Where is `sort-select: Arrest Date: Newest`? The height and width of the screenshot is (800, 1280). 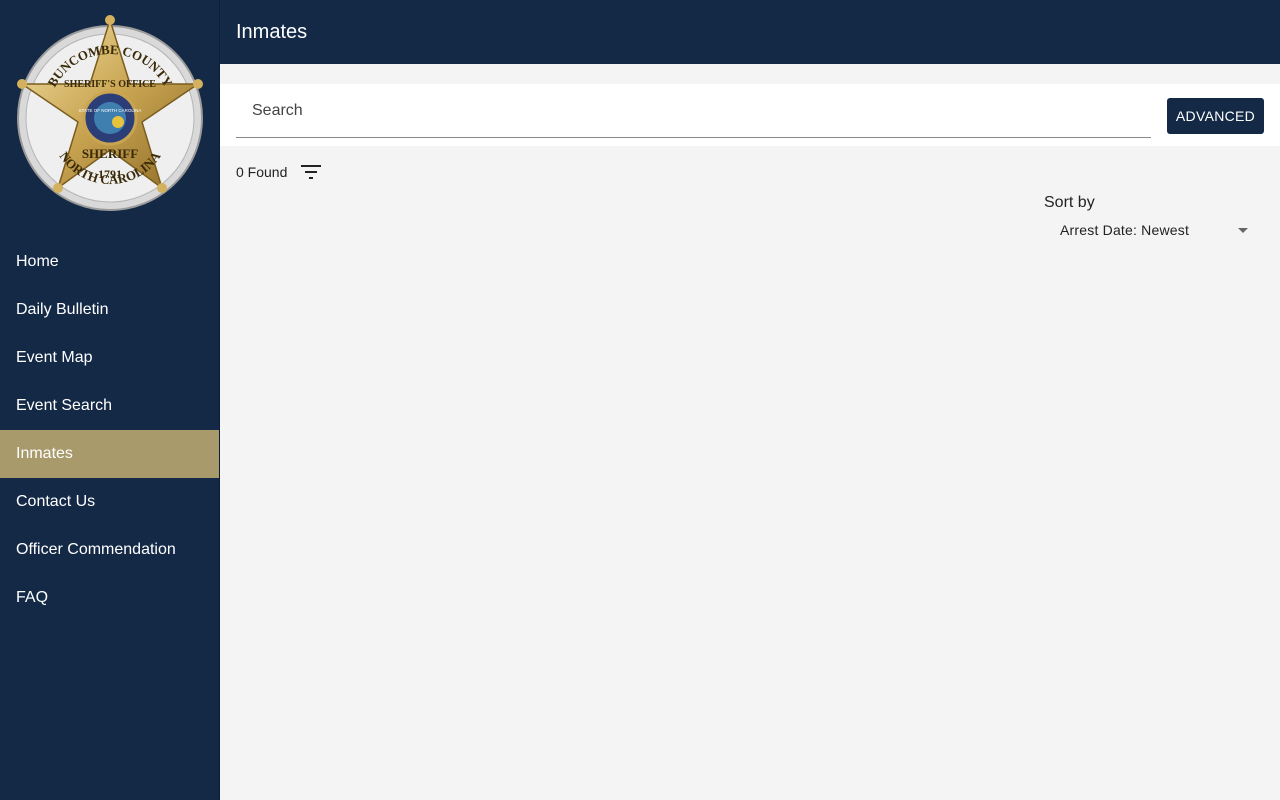 sort-select: Arrest Date: Newest is located at coordinates (1150, 230).